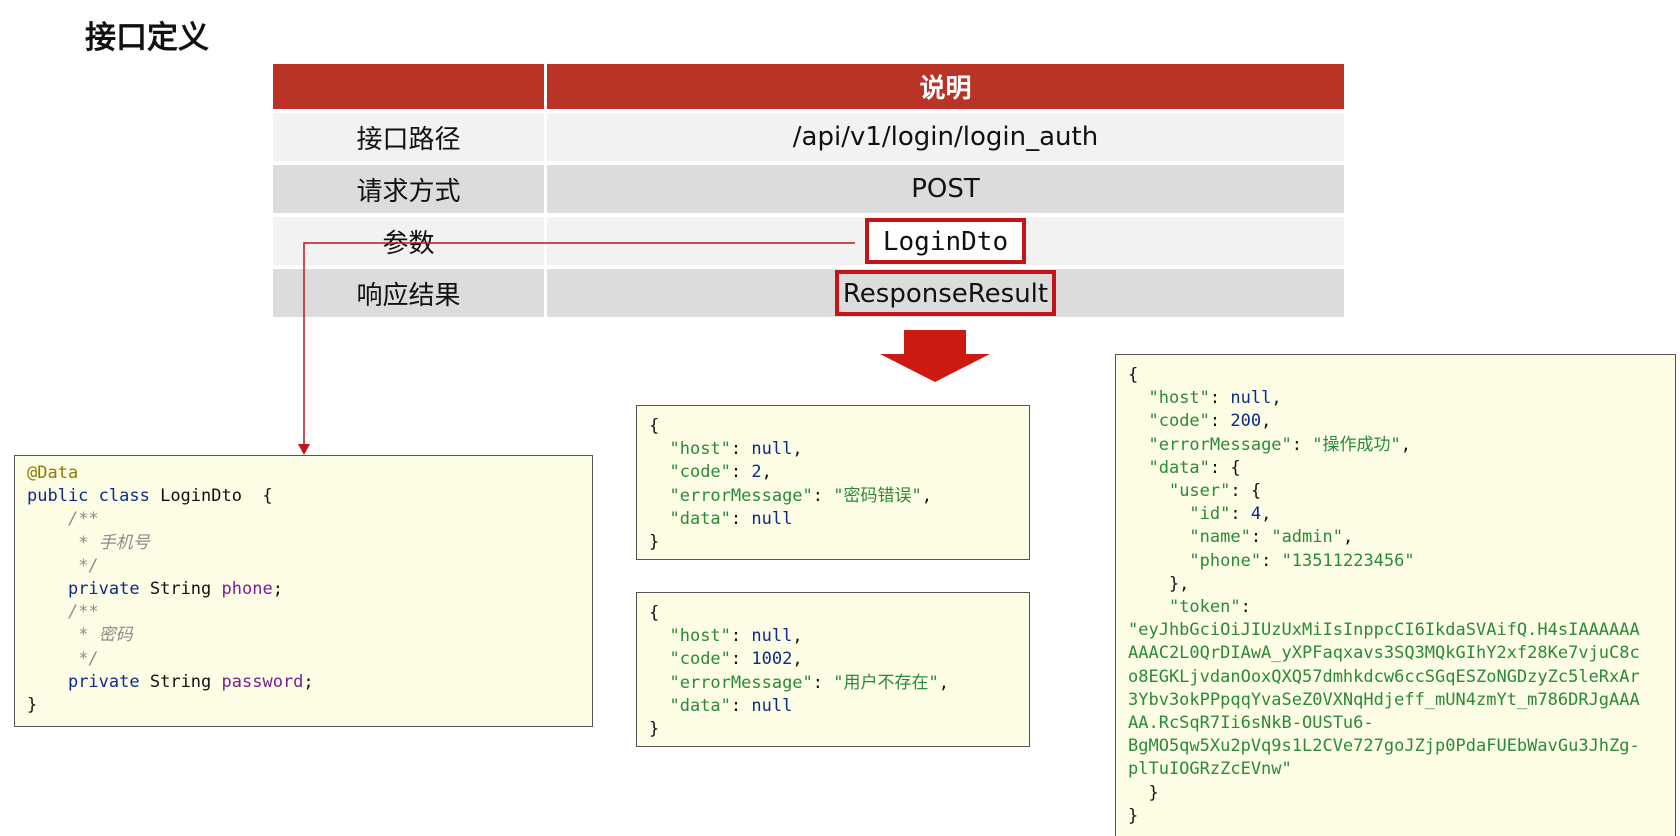 The width and height of the screenshot is (1680, 836). What do you see at coordinates (935, 356) in the screenshot?
I see `down-arrow-icon` at bounding box center [935, 356].